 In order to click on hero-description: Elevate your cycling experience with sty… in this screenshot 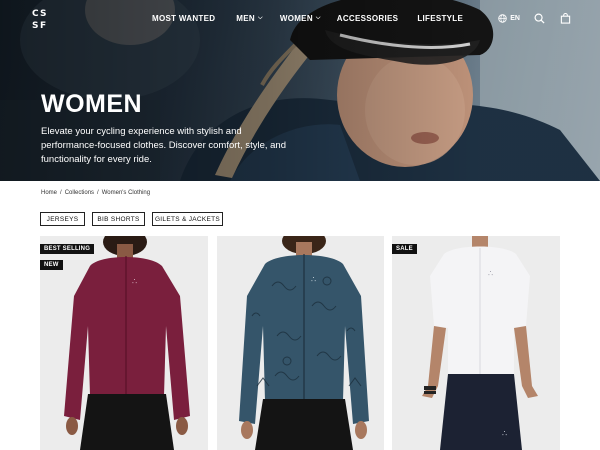, I will do `click(163, 145)`.